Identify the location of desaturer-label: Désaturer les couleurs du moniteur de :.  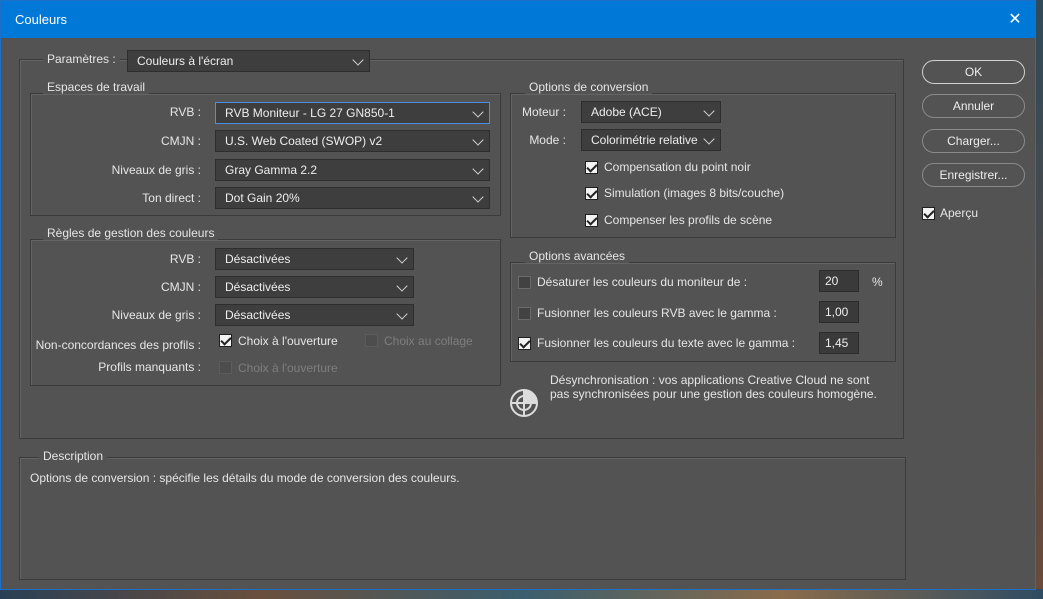
(642, 282).